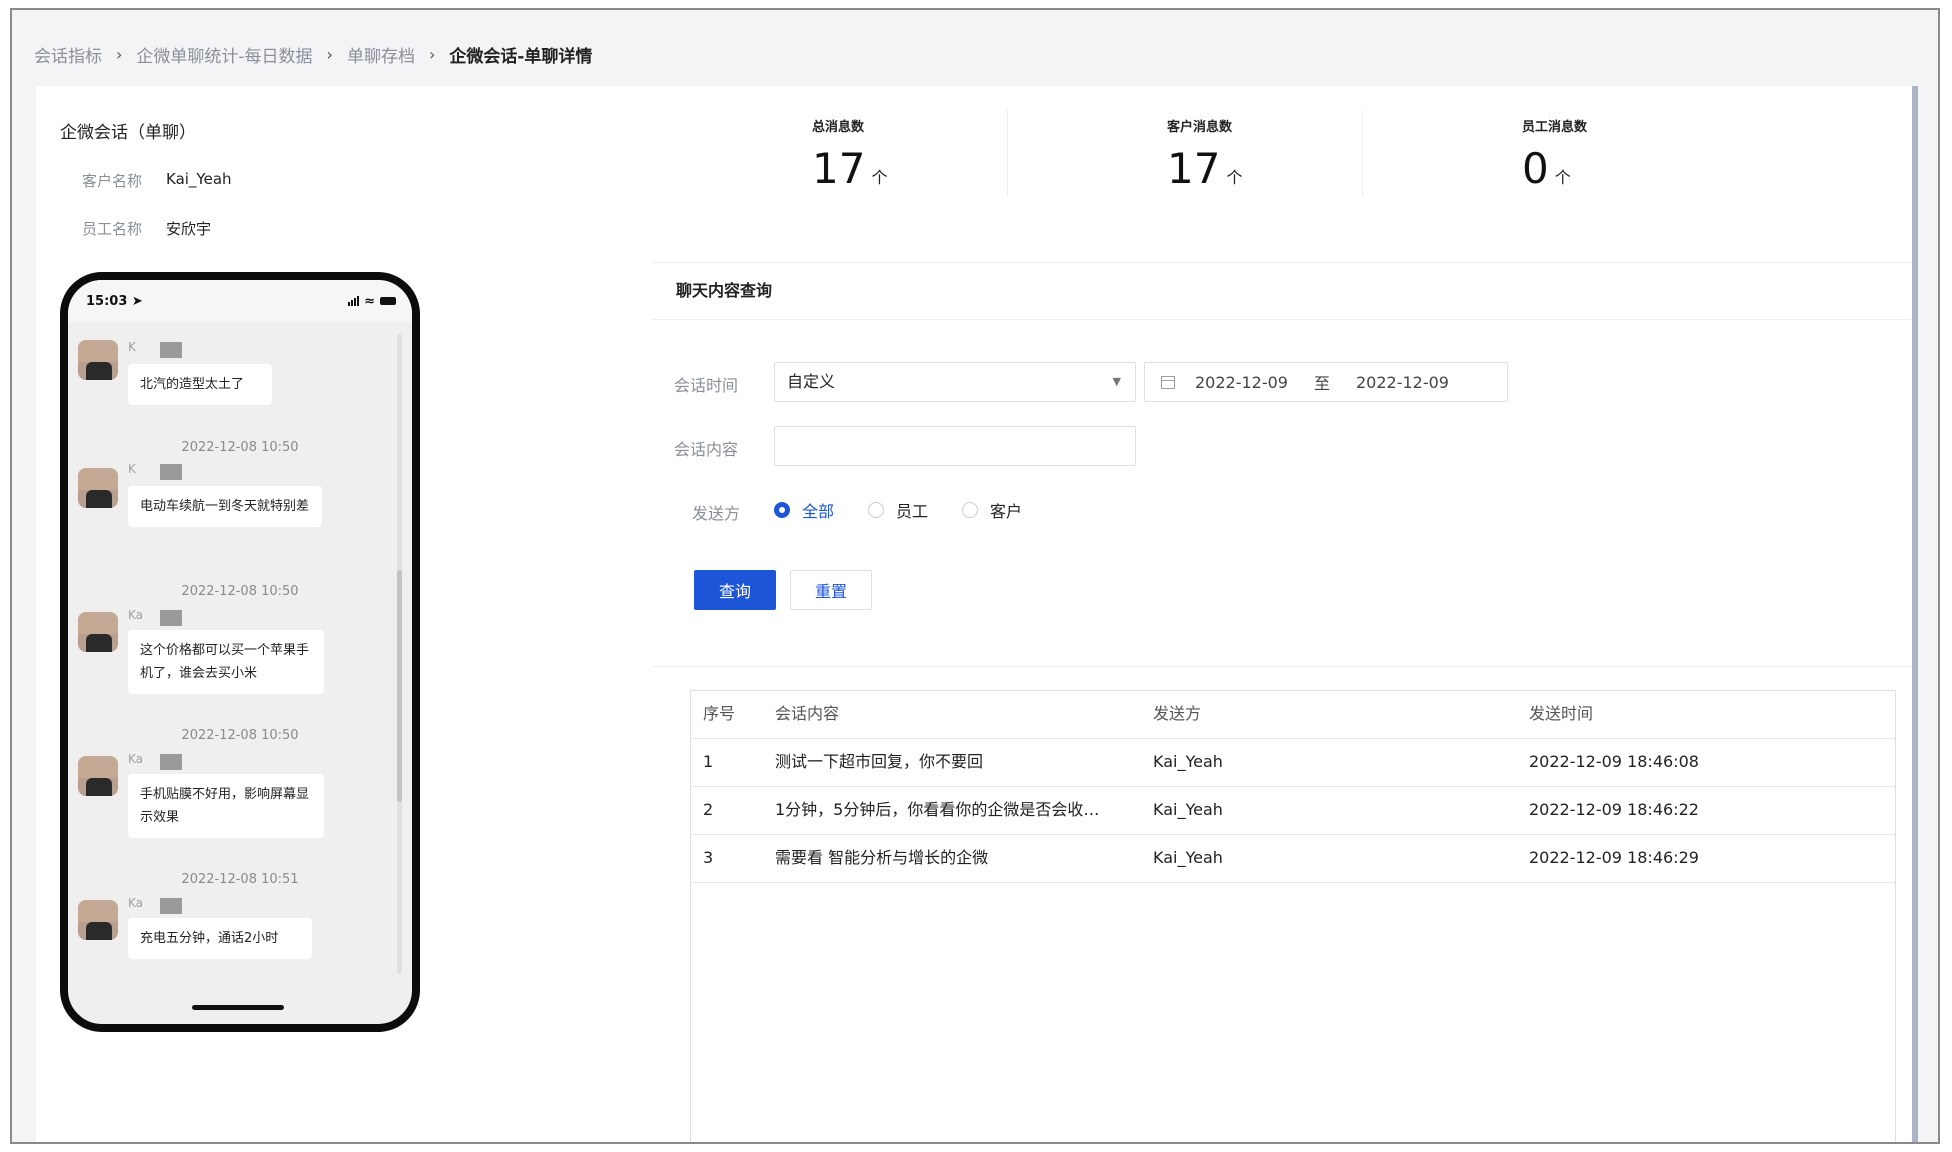 This screenshot has width=1952, height=1152. I want to click on date-range-picker: 2022-12-09 至 2022-12-09, so click(1326, 382).